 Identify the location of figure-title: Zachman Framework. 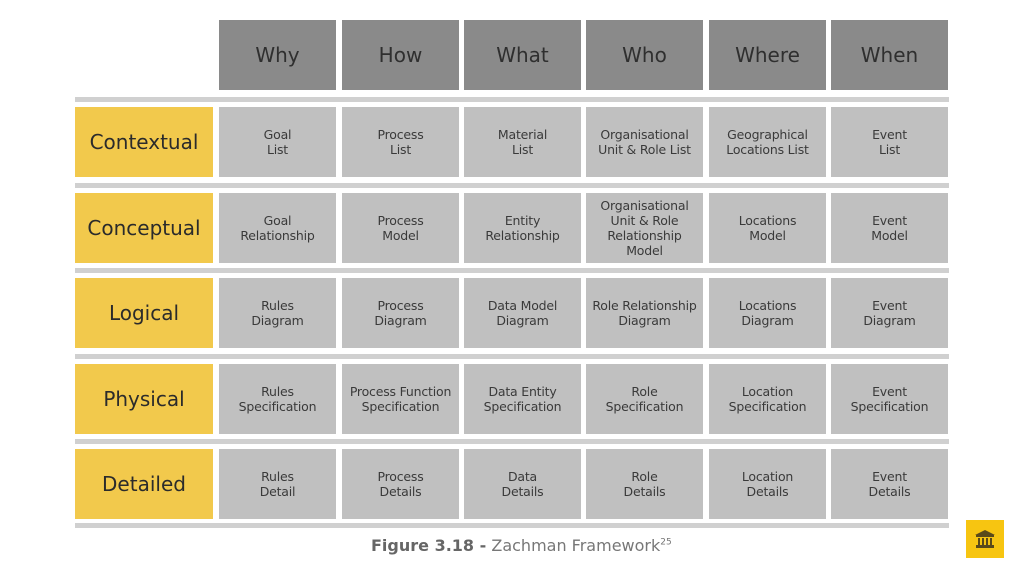
(576, 545).